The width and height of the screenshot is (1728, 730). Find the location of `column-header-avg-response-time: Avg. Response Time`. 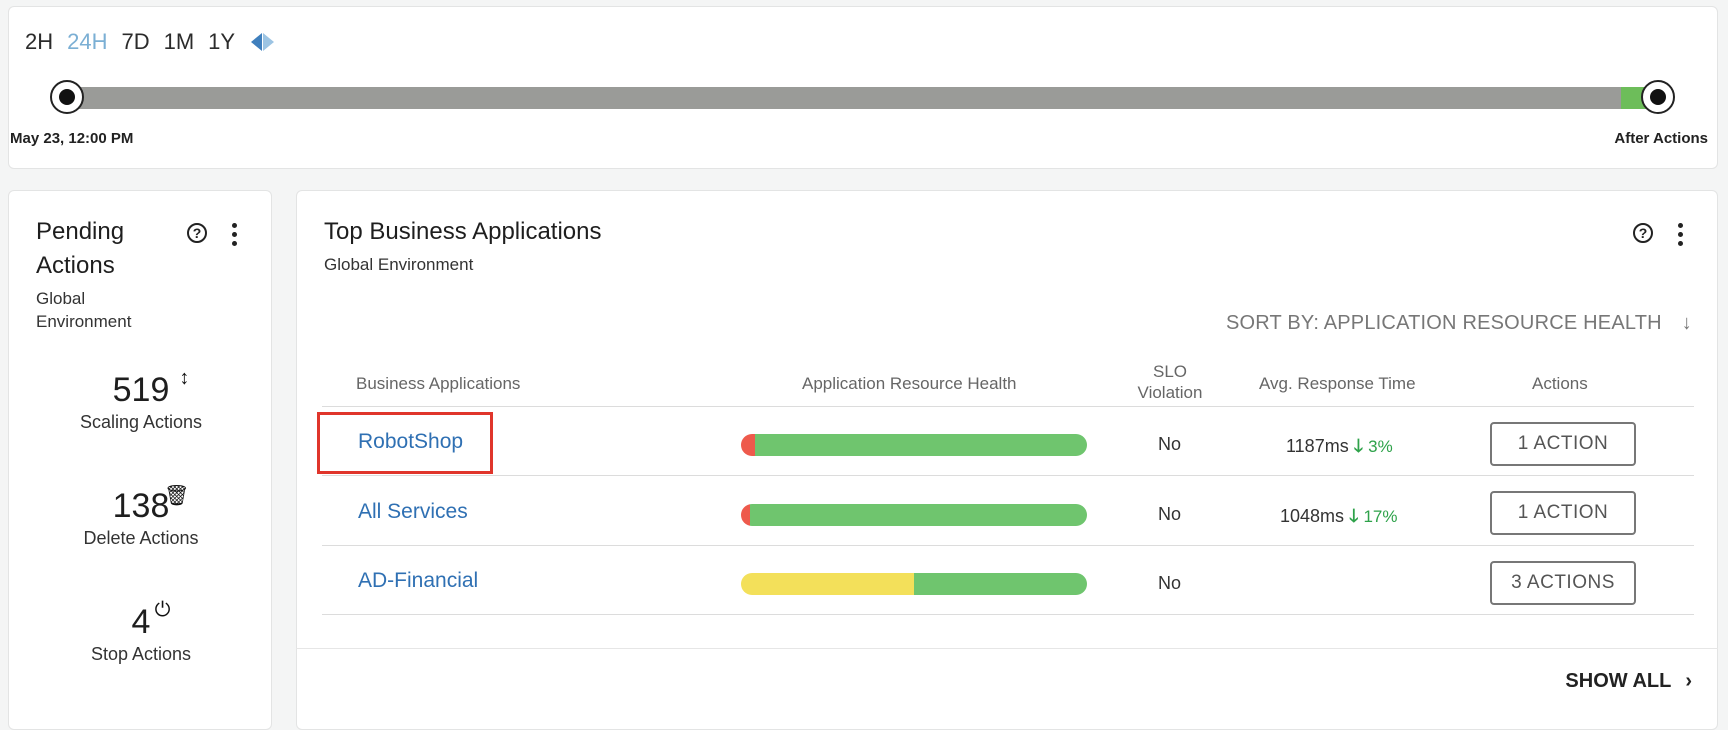

column-header-avg-response-time: Avg. Response Time is located at coordinates (1337, 383).